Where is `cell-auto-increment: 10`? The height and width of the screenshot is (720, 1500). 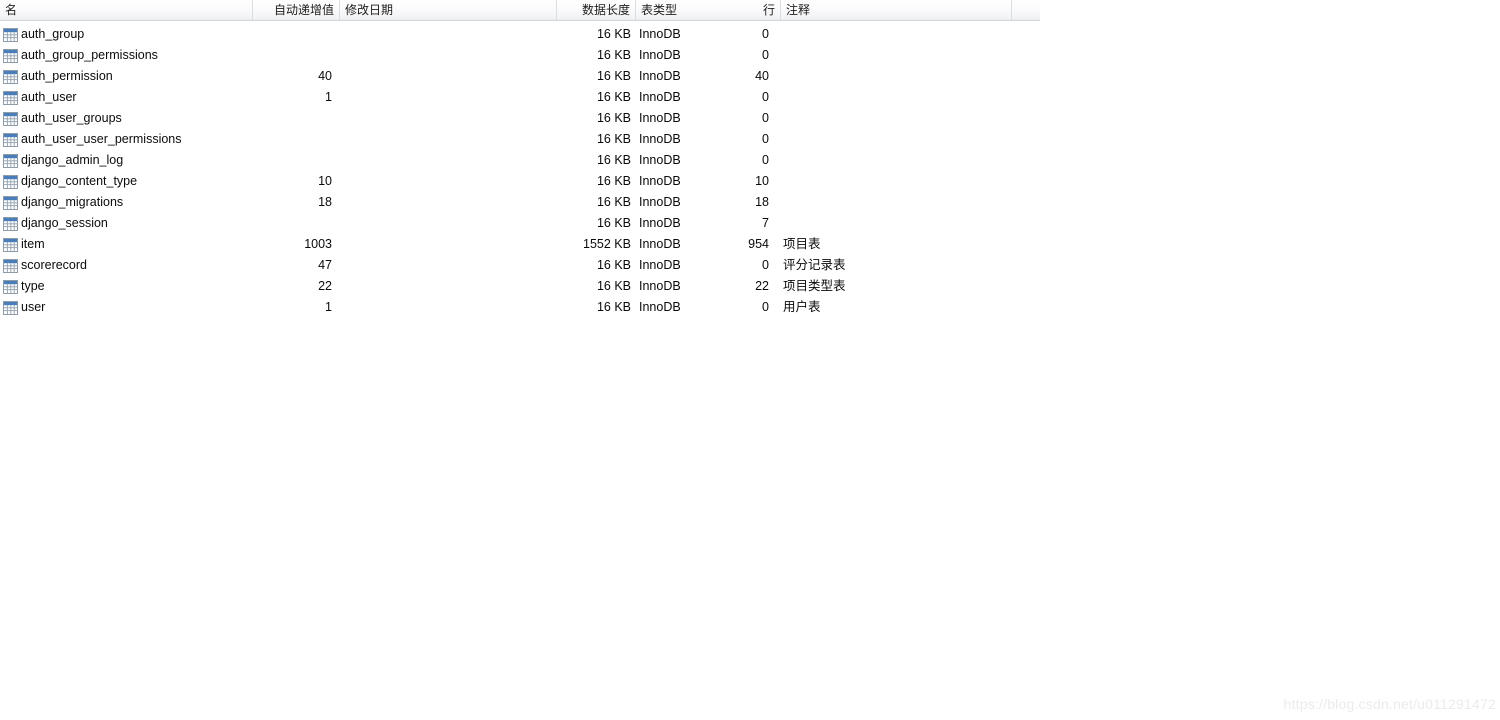 cell-auto-increment: 10 is located at coordinates (325, 181).